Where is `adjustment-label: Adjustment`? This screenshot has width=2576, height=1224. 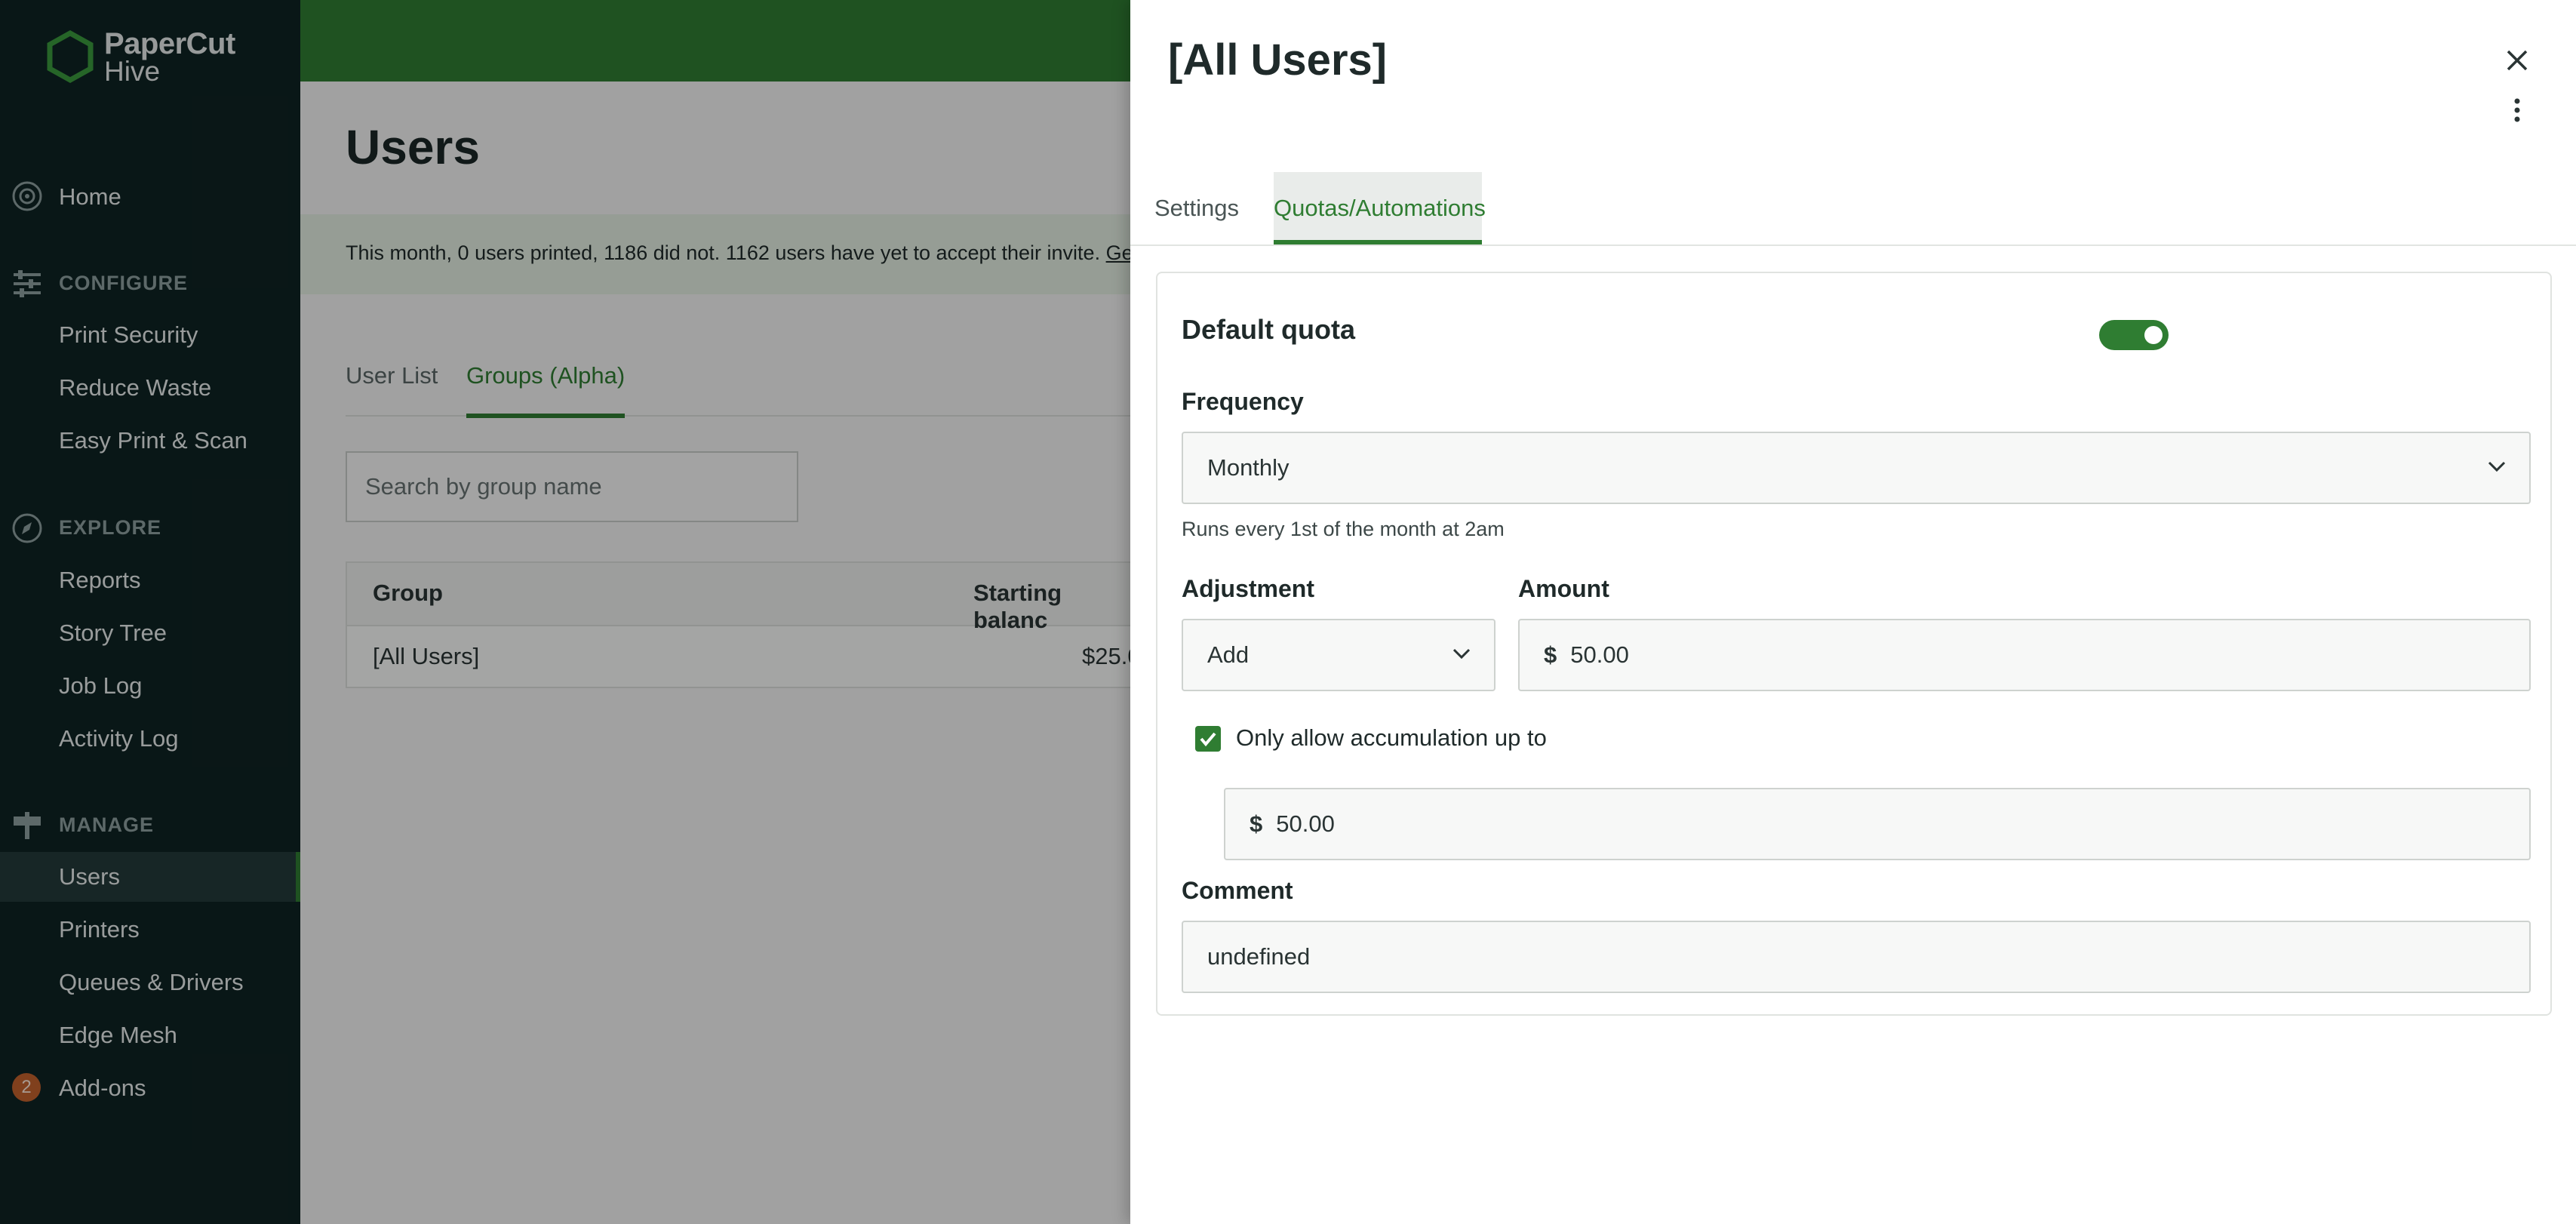
adjustment-label: Adjustment is located at coordinates (1248, 588).